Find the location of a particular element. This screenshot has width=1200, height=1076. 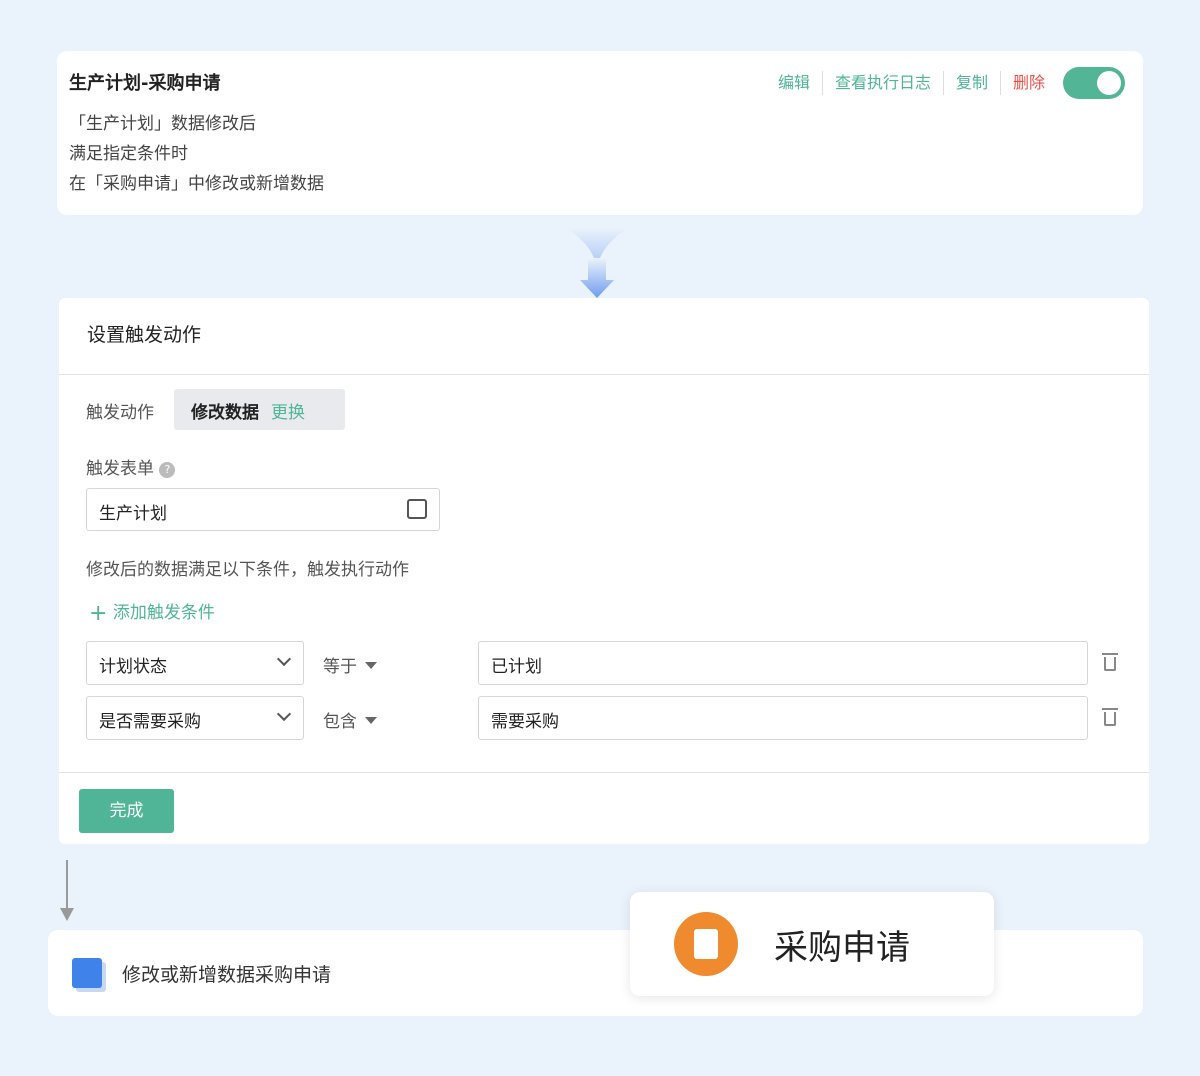

add-condition-button: + 添加触发条件 is located at coordinates (152, 612).